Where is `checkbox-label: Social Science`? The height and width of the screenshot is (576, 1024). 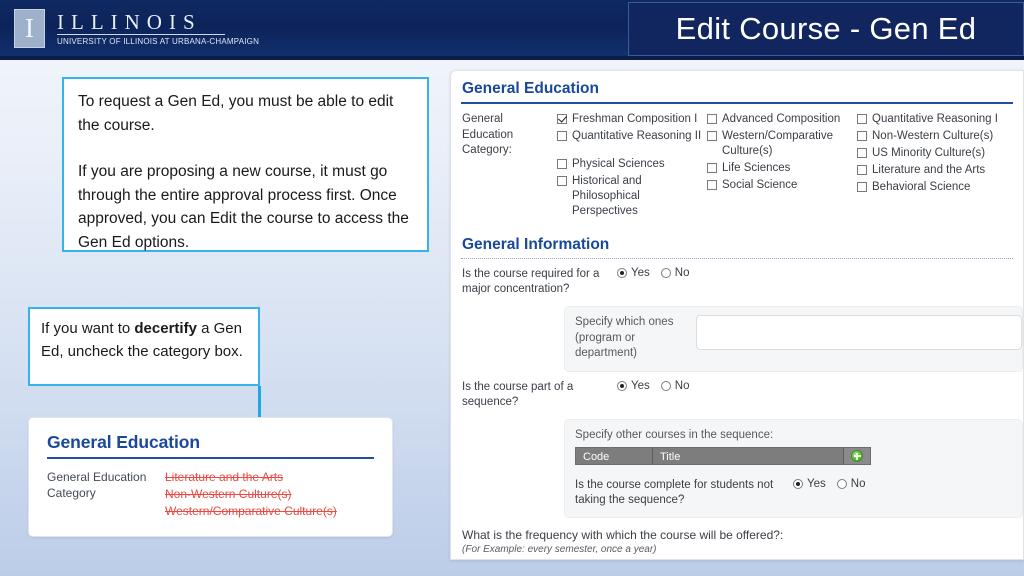 checkbox-label: Social Science is located at coordinates (760, 185).